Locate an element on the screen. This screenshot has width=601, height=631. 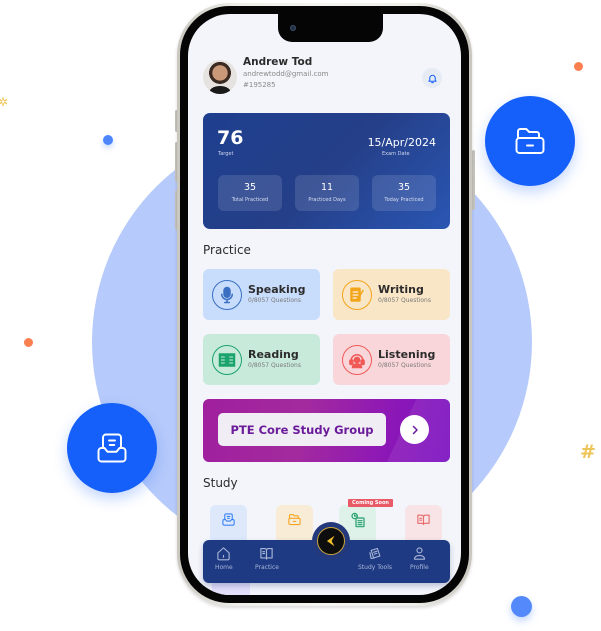
sparkle-icon: # is located at coordinates (588, 452).